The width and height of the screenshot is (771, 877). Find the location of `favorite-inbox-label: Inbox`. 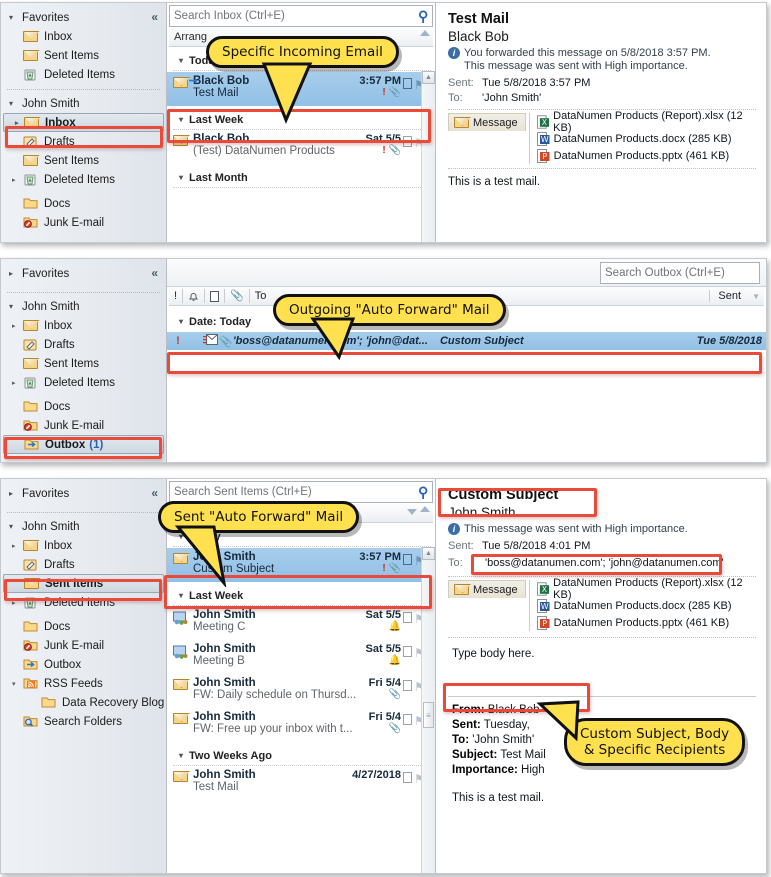

favorite-inbox-label: Inbox is located at coordinates (58, 36).